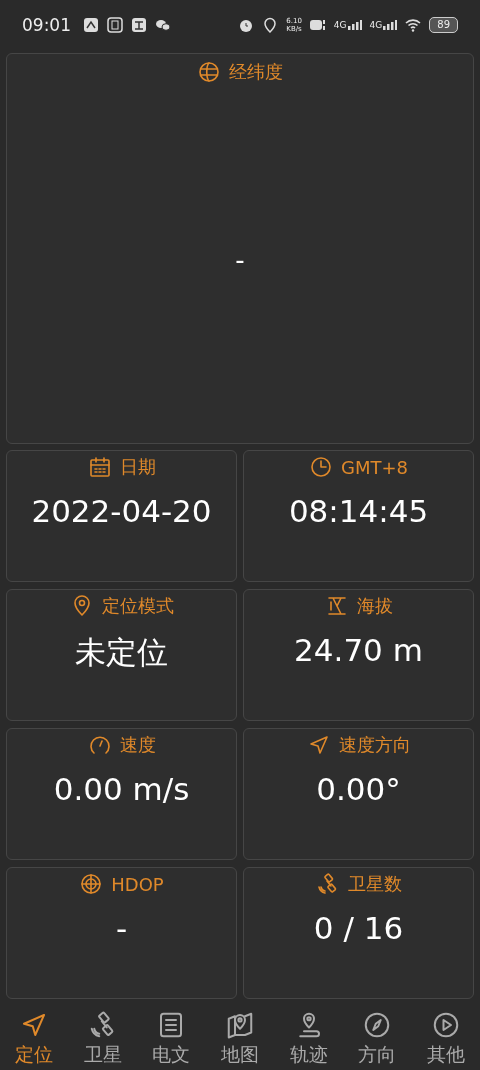 The width and height of the screenshot is (480, 1070). Describe the element at coordinates (374, 745) in the screenshot. I see `card-title: 速度方向` at that location.